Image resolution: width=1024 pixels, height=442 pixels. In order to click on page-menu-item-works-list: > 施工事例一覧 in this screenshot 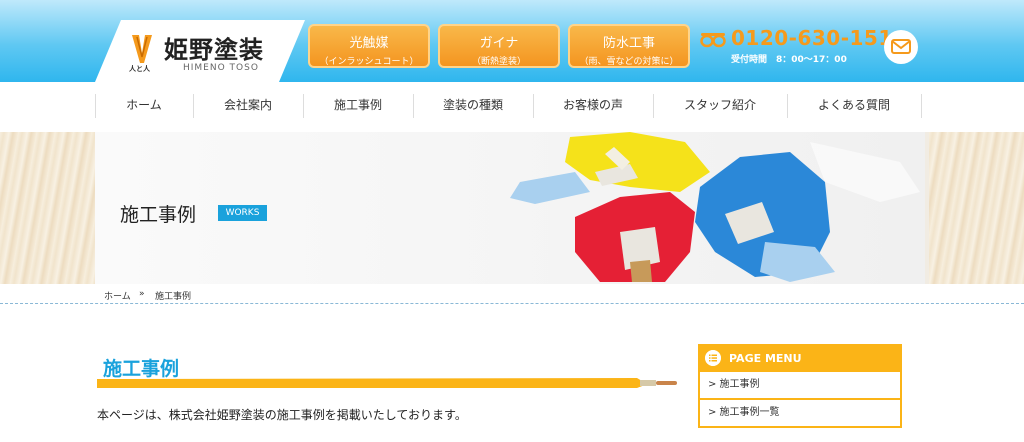, I will do `click(800, 414)`.